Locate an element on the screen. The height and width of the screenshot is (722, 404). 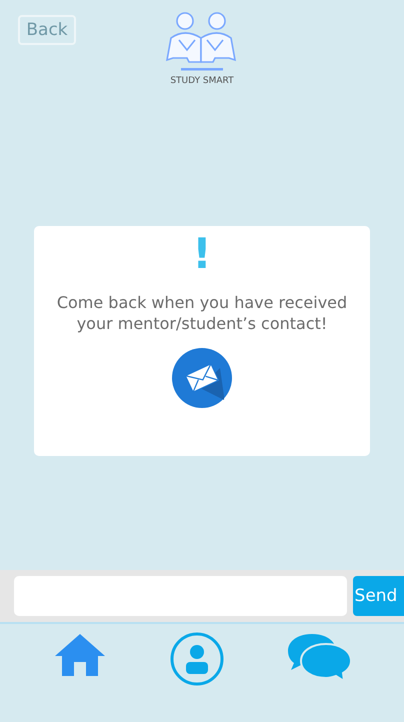
logo-text: STUDY SMART is located at coordinates (202, 81).